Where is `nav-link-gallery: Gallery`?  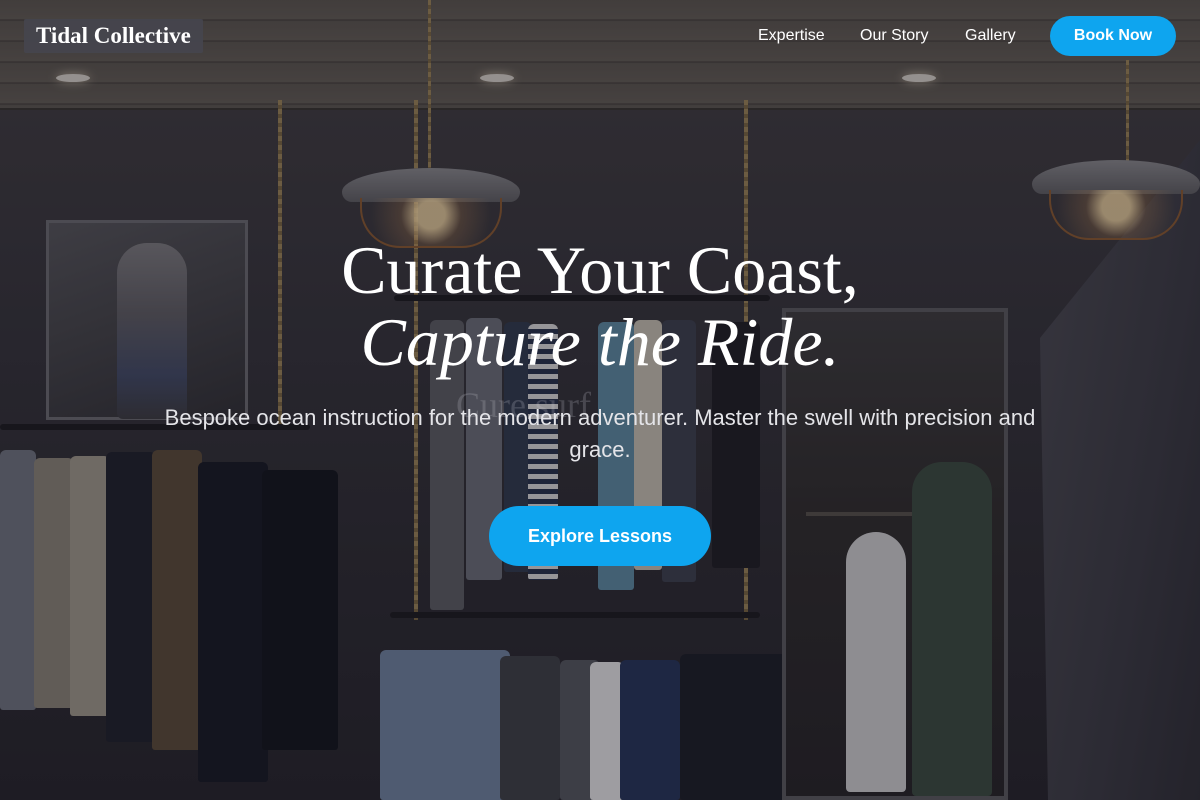 nav-link-gallery: Gallery is located at coordinates (990, 36).